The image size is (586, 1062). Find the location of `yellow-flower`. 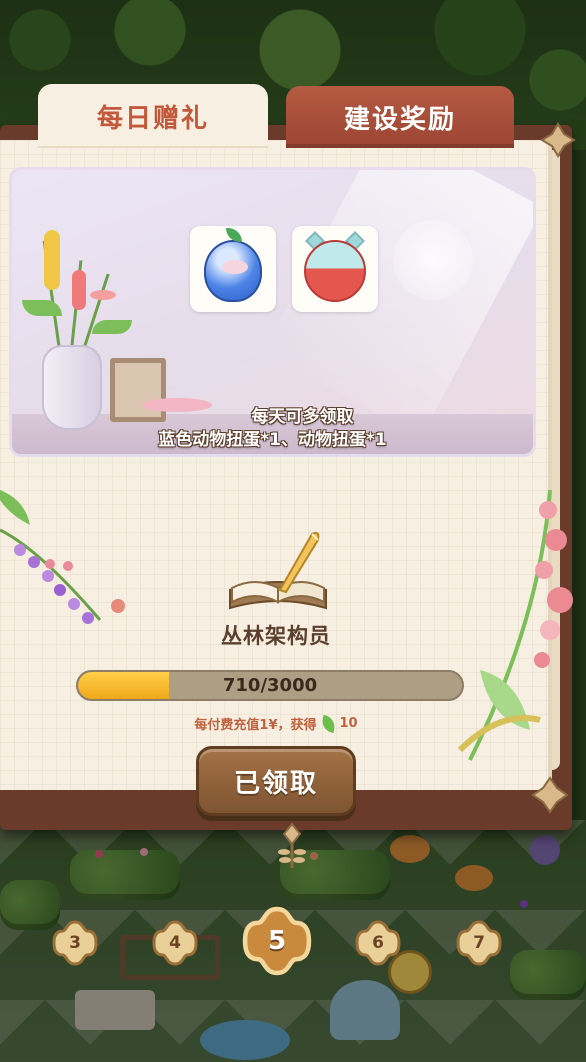

yellow-flower is located at coordinates (52, 260).